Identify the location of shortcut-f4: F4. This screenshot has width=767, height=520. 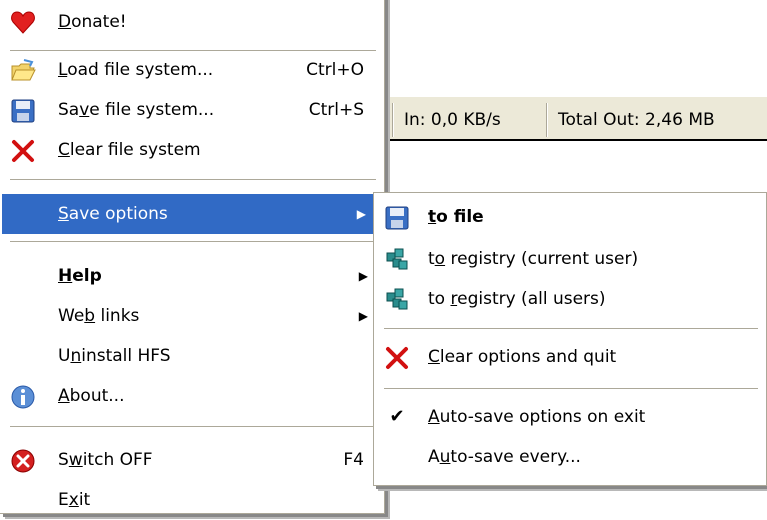
(353, 460).